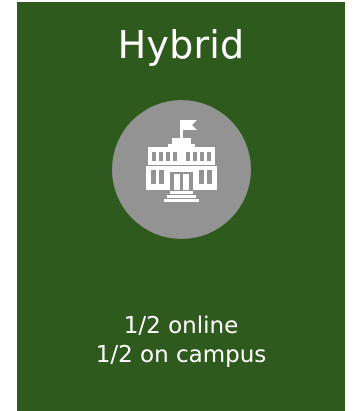 This screenshot has width=362, height=411. I want to click on card-title: Hybrid, so click(181, 45).